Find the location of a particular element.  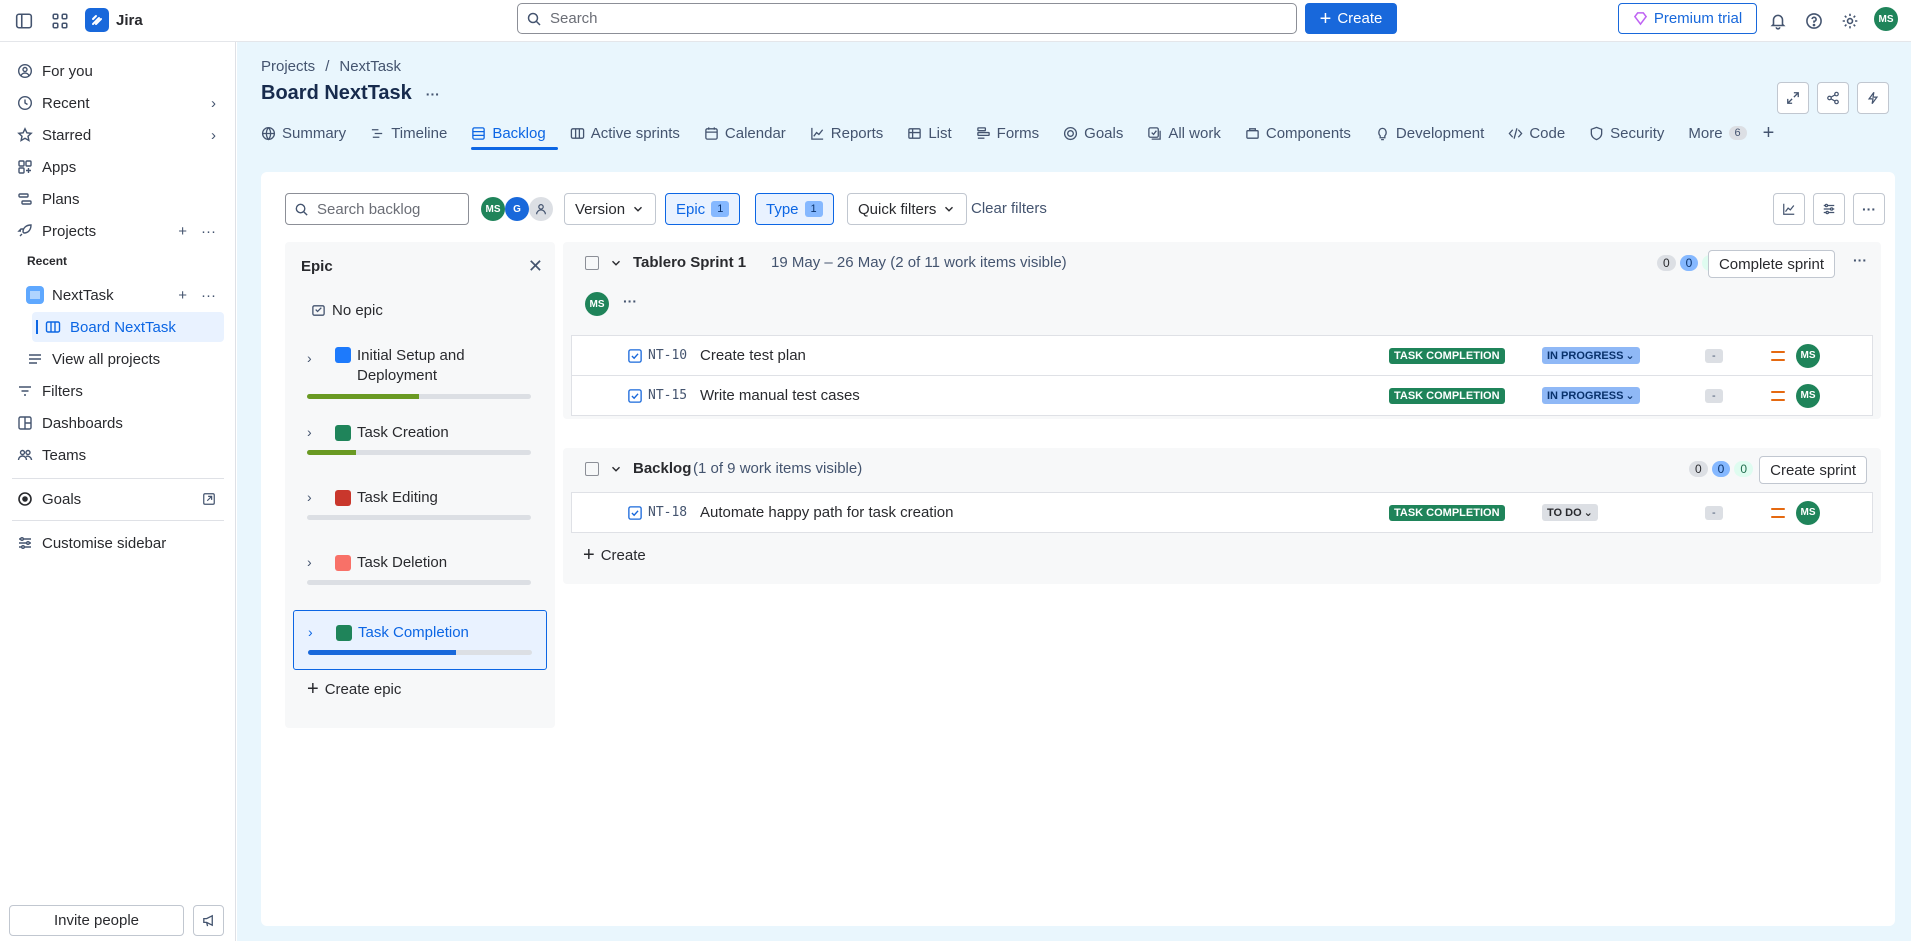

sidebar-item-recent: Recent › is located at coordinates (118, 103).